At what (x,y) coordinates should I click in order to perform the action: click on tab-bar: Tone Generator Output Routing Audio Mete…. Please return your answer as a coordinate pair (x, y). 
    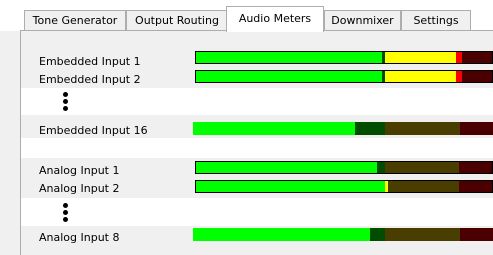
    Looking at the image, I should click on (246, 16).